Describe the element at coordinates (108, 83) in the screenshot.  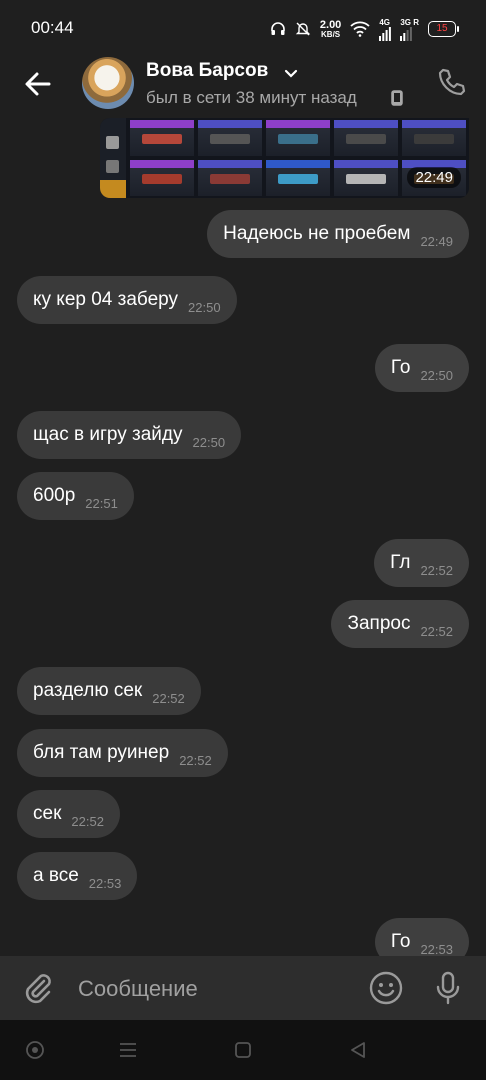
I see `avatar` at that location.